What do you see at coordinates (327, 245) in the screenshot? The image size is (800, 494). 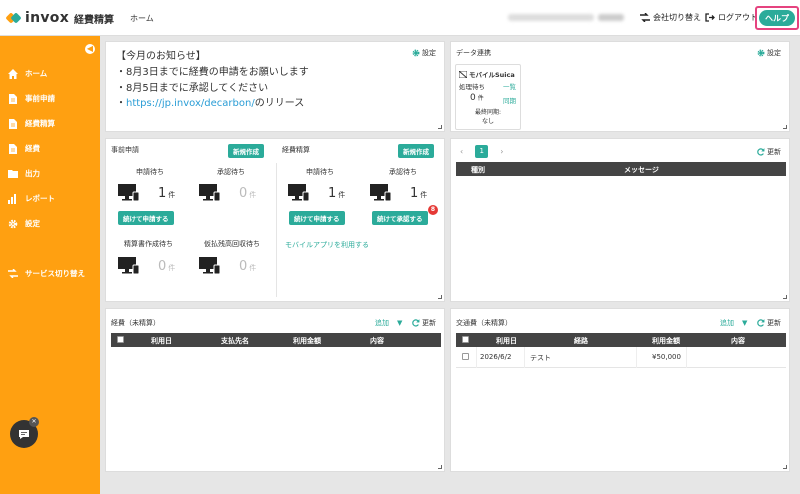 I see `mobile-app-link: モバイルアプリを利用する` at bounding box center [327, 245].